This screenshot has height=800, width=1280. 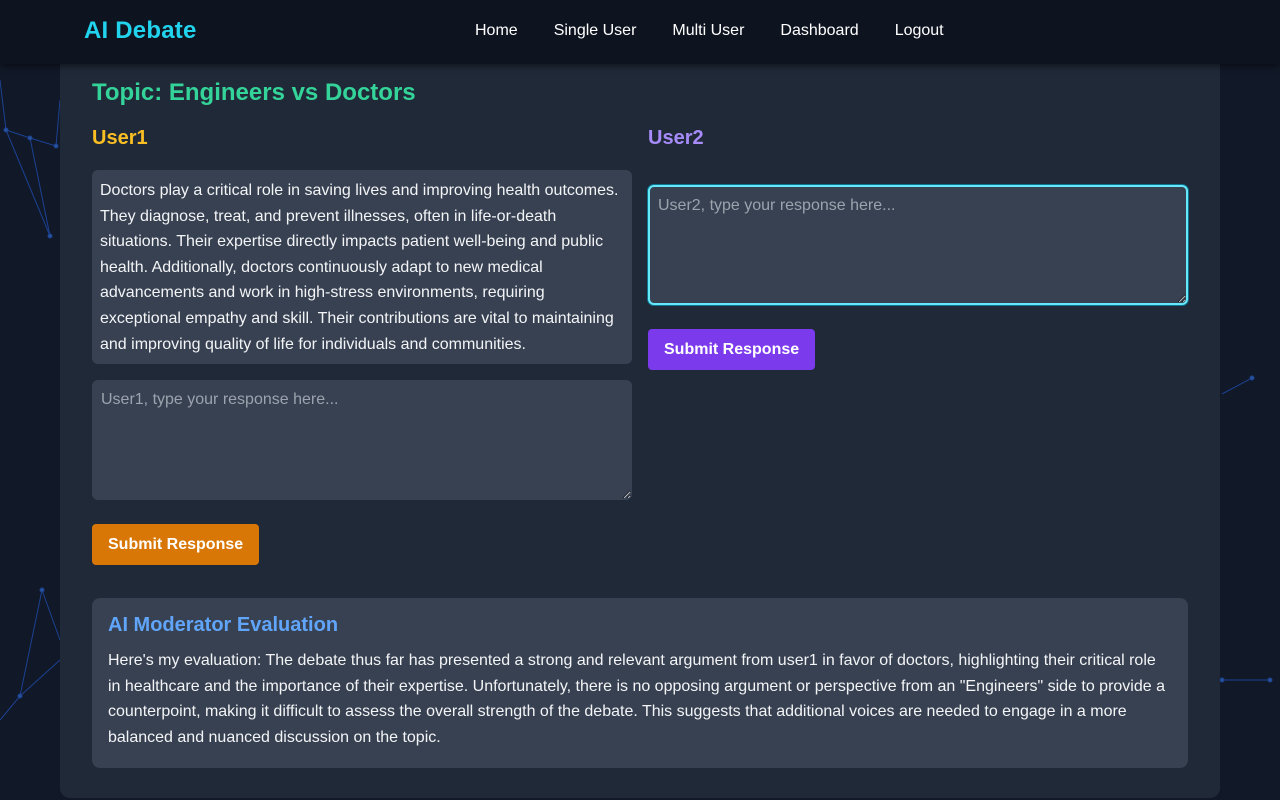 I want to click on user2-heading: User2, so click(x=676, y=138).